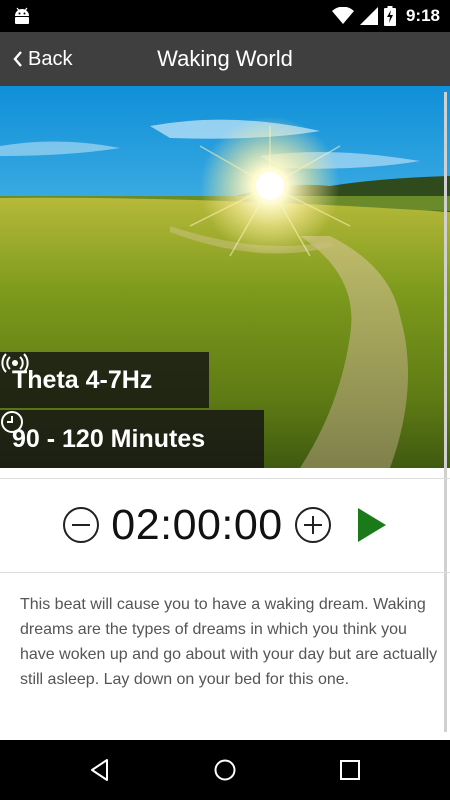 This screenshot has height=800, width=450. Describe the element at coordinates (100, 770) in the screenshot. I see `back-nav-icon` at that location.